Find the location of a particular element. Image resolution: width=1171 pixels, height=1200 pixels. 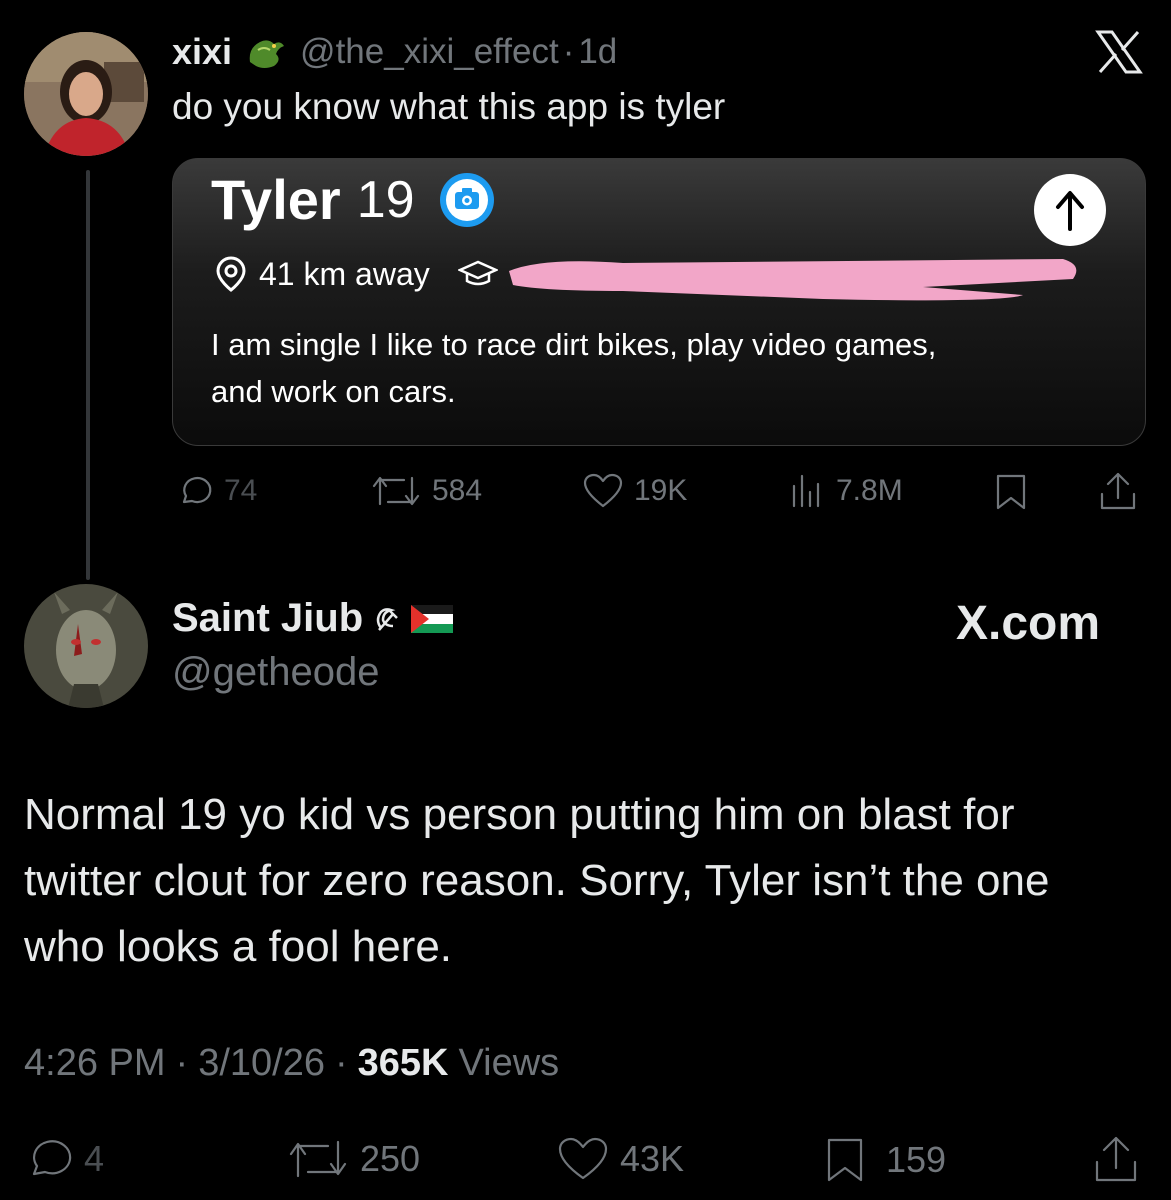

reply-bookmark-count: 159 is located at coordinates (916, 1159).